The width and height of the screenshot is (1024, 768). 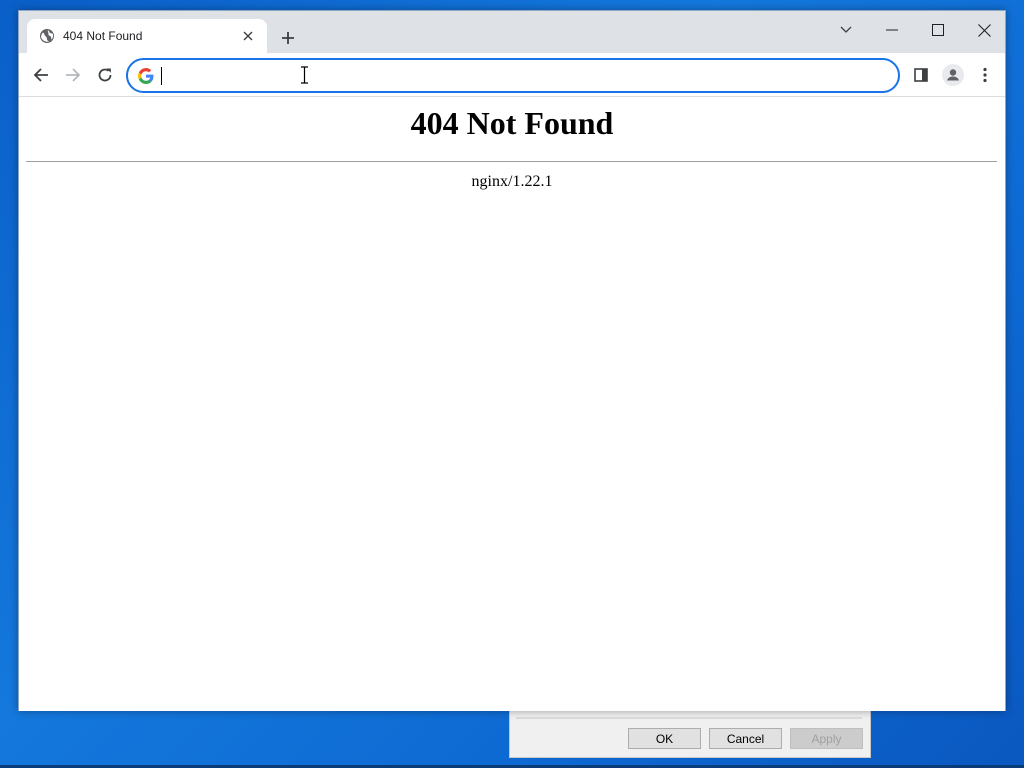 What do you see at coordinates (846, 30) in the screenshot?
I see `tab-search-icon` at bounding box center [846, 30].